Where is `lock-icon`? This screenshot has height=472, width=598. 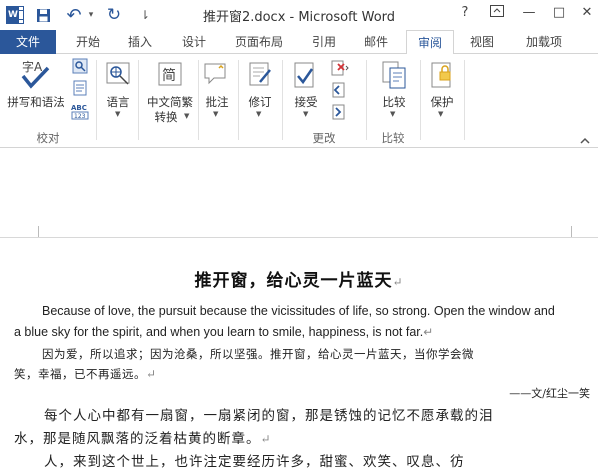 lock-icon is located at coordinates (441, 75).